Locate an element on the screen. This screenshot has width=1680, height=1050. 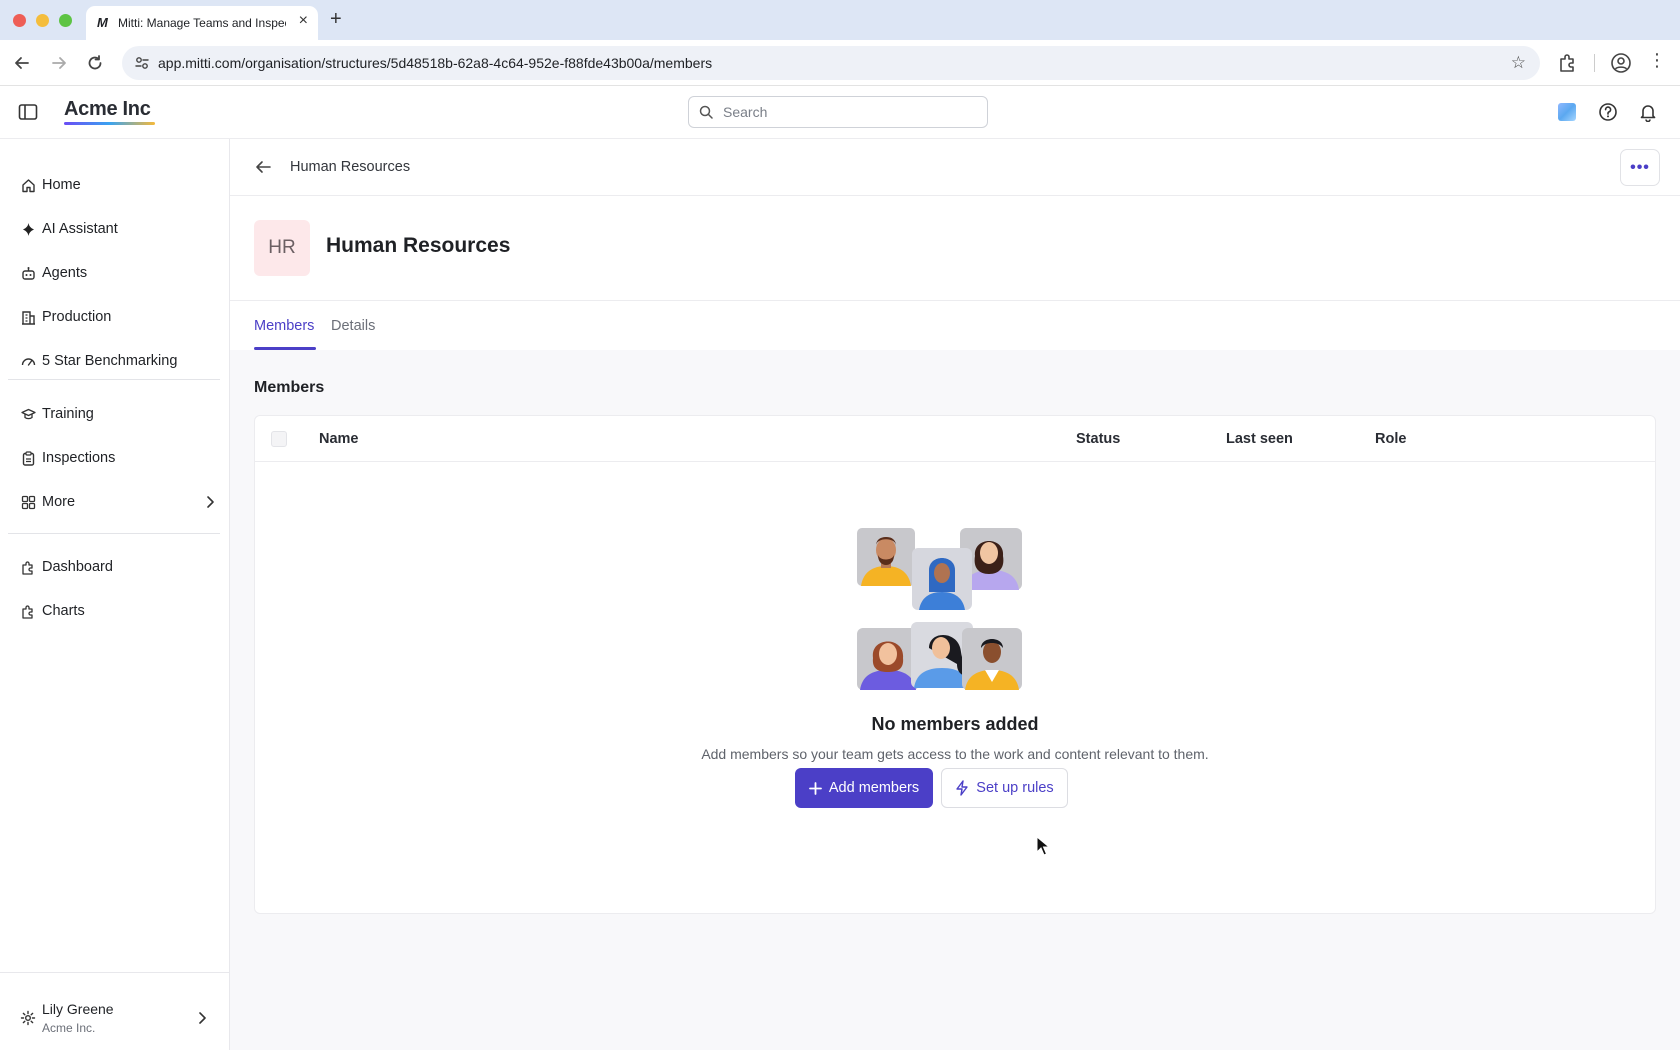
tab-favicon-icon: M is located at coordinates (102, 22).